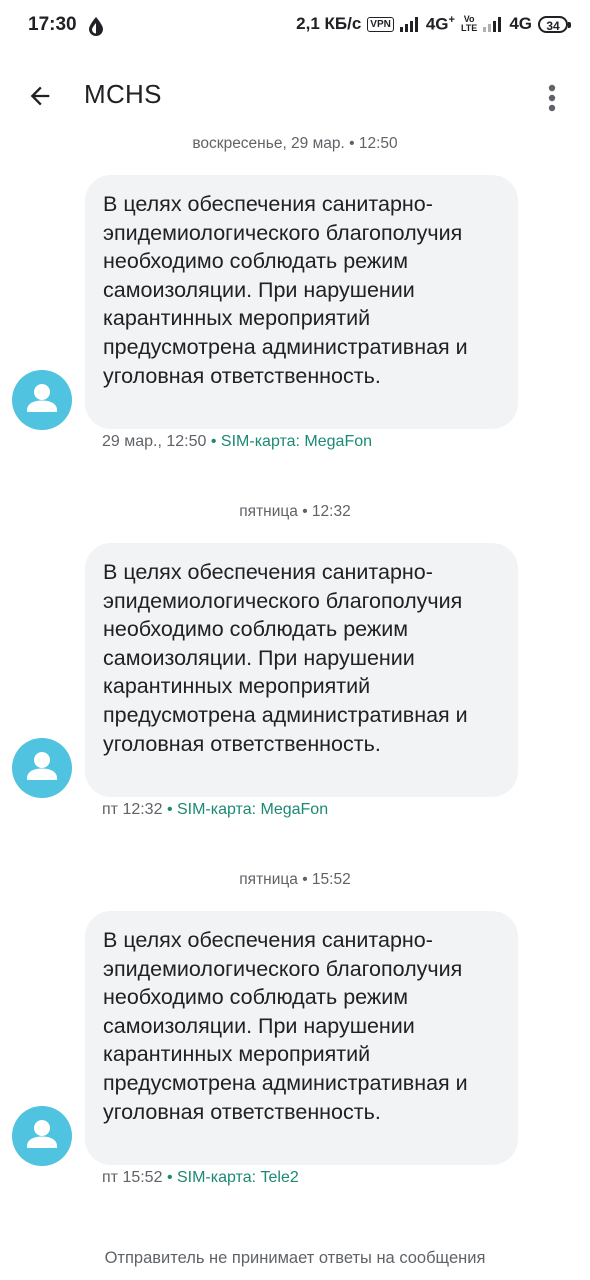 Image resolution: width=590 pixels, height=1280 pixels. Describe the element at coordinates (154, 441) in the screenshot. I see `message-timestamp: 29 мар., 12:50` at that location.